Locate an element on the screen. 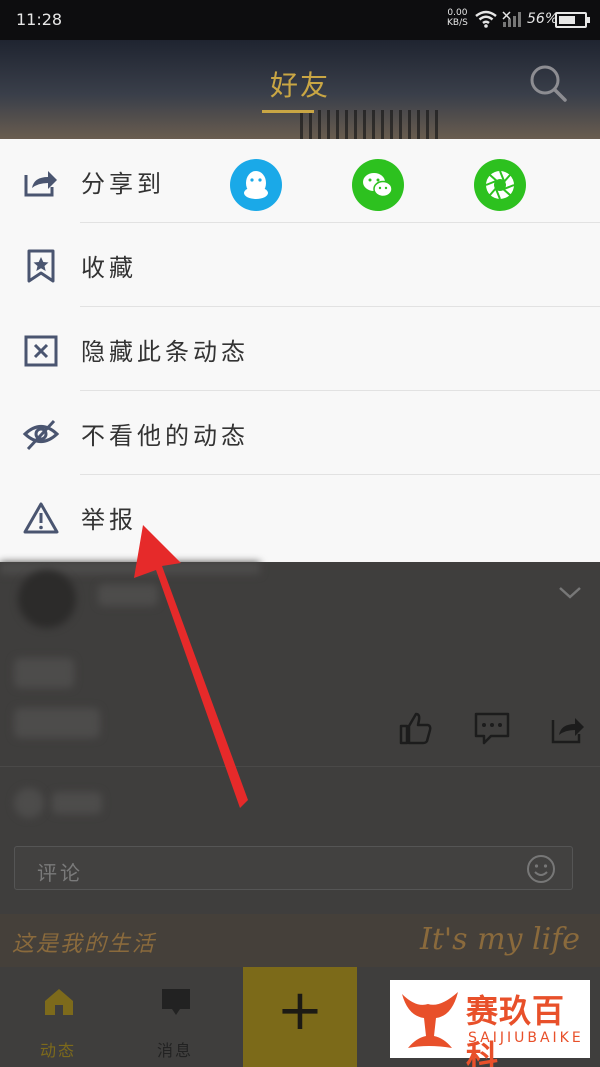 The image size is (600, 1067). status-bar: 11:28 0.00 KB/S 56% is located at coordinates (300, 20).